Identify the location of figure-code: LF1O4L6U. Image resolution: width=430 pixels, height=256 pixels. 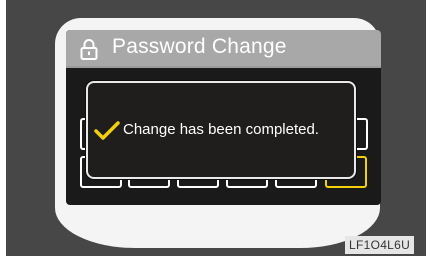
(380, 245).